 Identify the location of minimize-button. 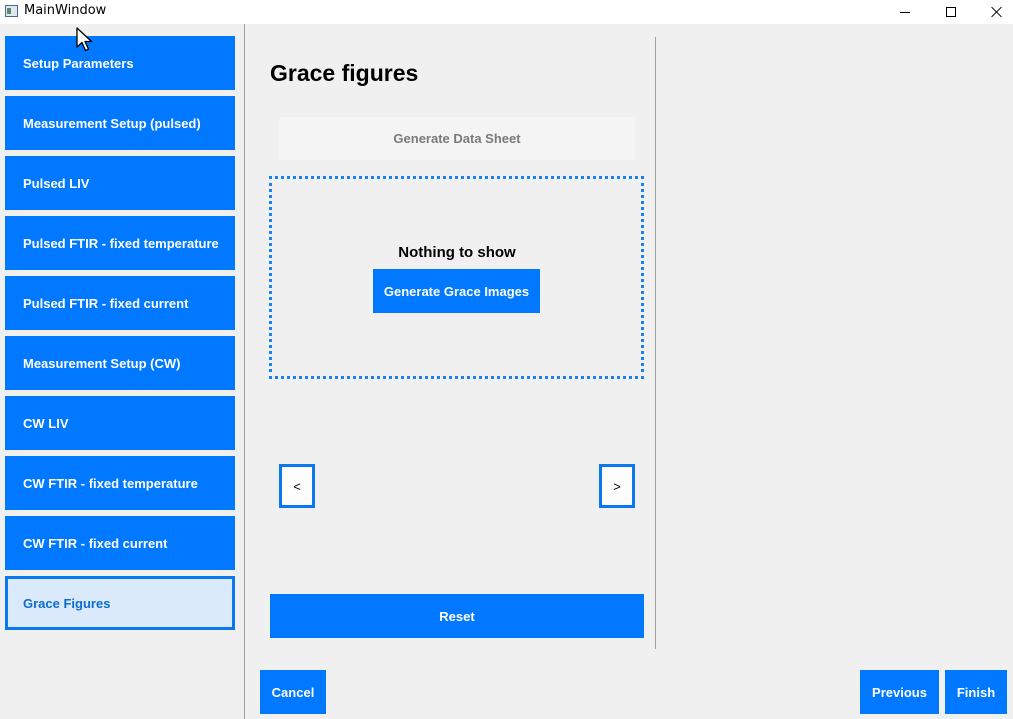
(905, 12).